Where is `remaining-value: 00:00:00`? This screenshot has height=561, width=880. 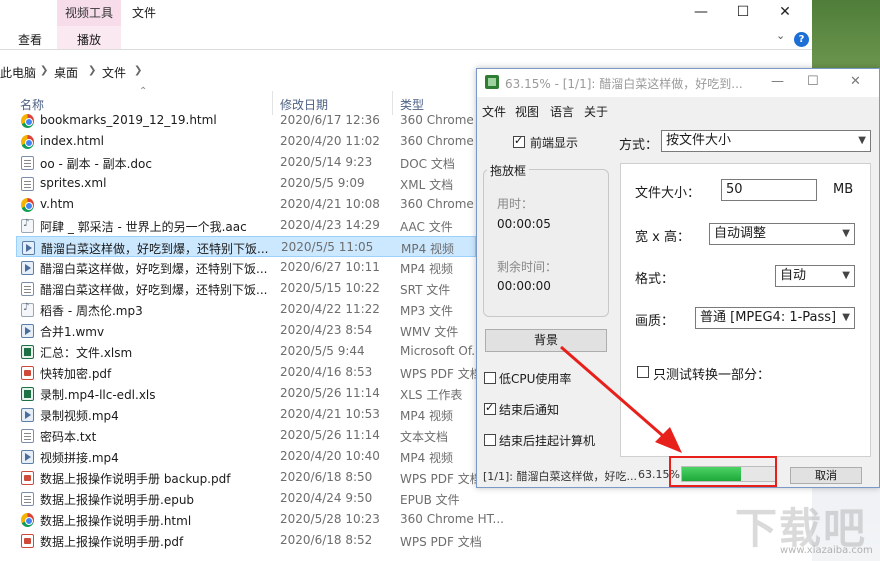 remaining-value: 00:00:00 is located at coordinates (524, 286).